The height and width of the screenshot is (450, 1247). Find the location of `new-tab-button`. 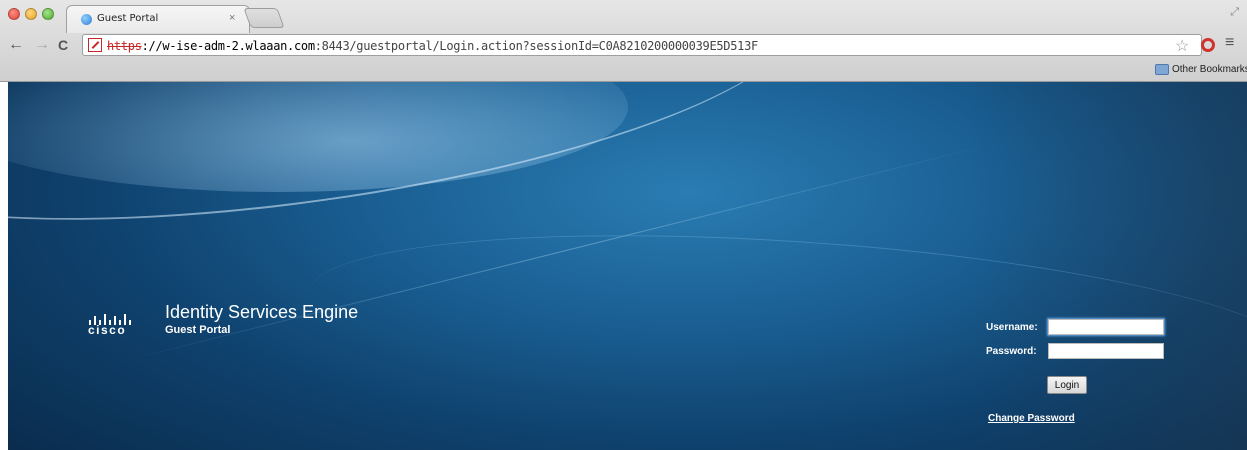

new-tab-button is located at coordinates (264, 18).